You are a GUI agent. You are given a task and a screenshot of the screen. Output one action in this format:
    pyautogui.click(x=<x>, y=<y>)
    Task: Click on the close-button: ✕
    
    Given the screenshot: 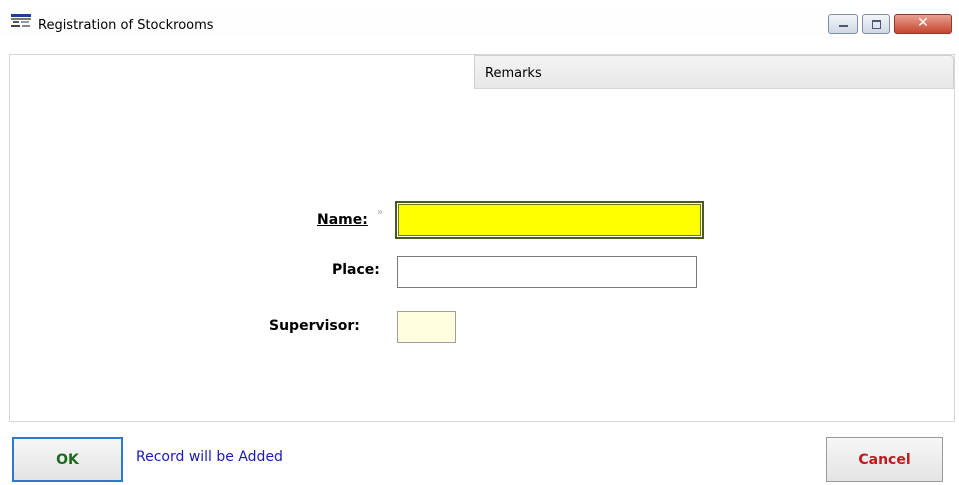 What is the action you would take?
    pyautogui.click(x=923, y=24)
    